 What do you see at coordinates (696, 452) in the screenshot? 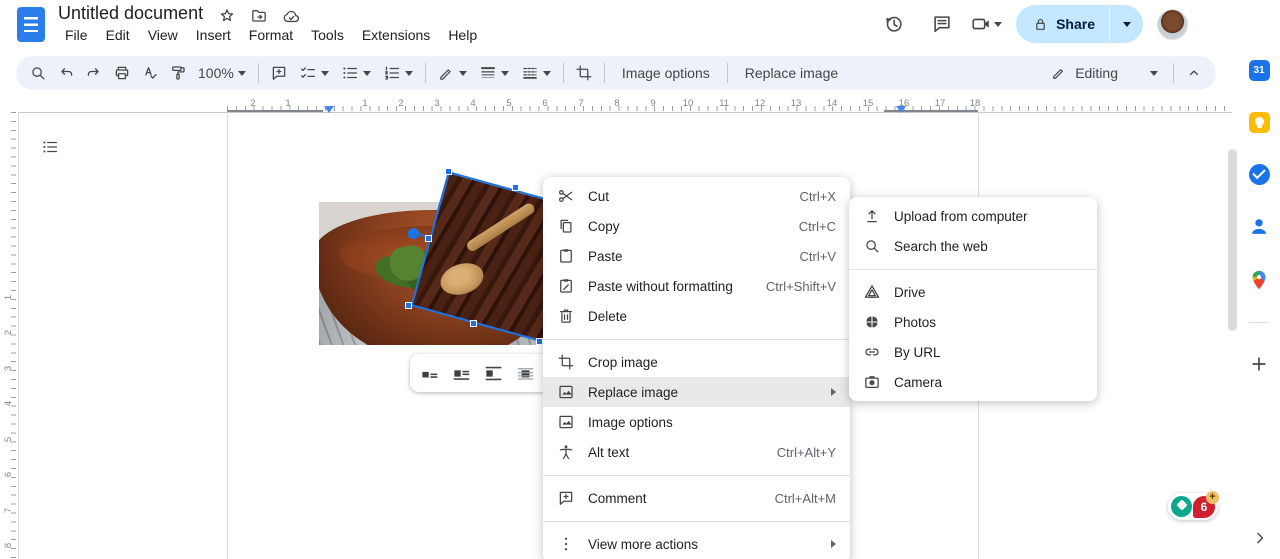
I see `menu-item-alt-text: Alt text Ctrl+Alt+Y` at bounding box center [696, 452].